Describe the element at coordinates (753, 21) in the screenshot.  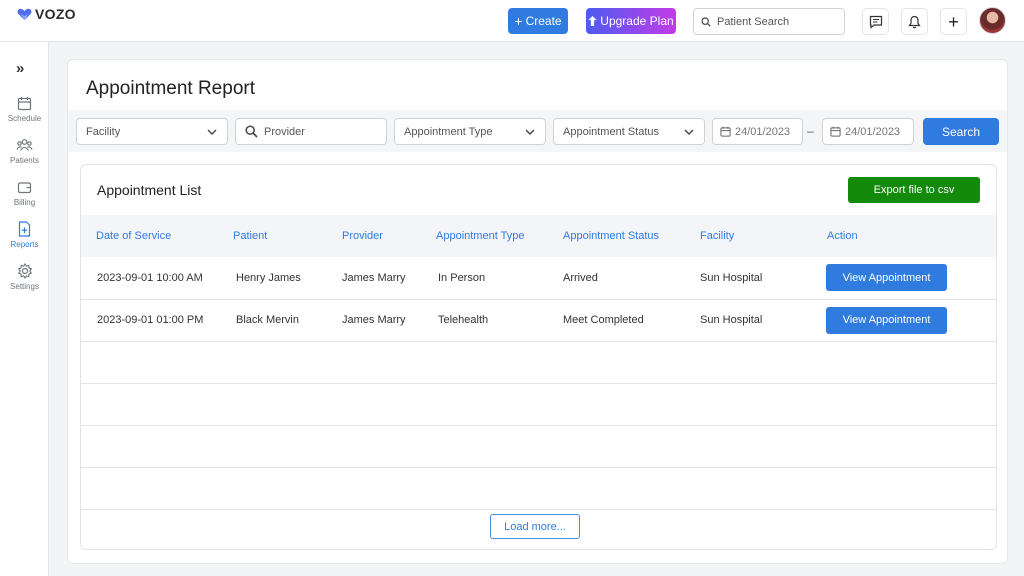
I see `patient-search-placeholder: Patient Search` at that location.